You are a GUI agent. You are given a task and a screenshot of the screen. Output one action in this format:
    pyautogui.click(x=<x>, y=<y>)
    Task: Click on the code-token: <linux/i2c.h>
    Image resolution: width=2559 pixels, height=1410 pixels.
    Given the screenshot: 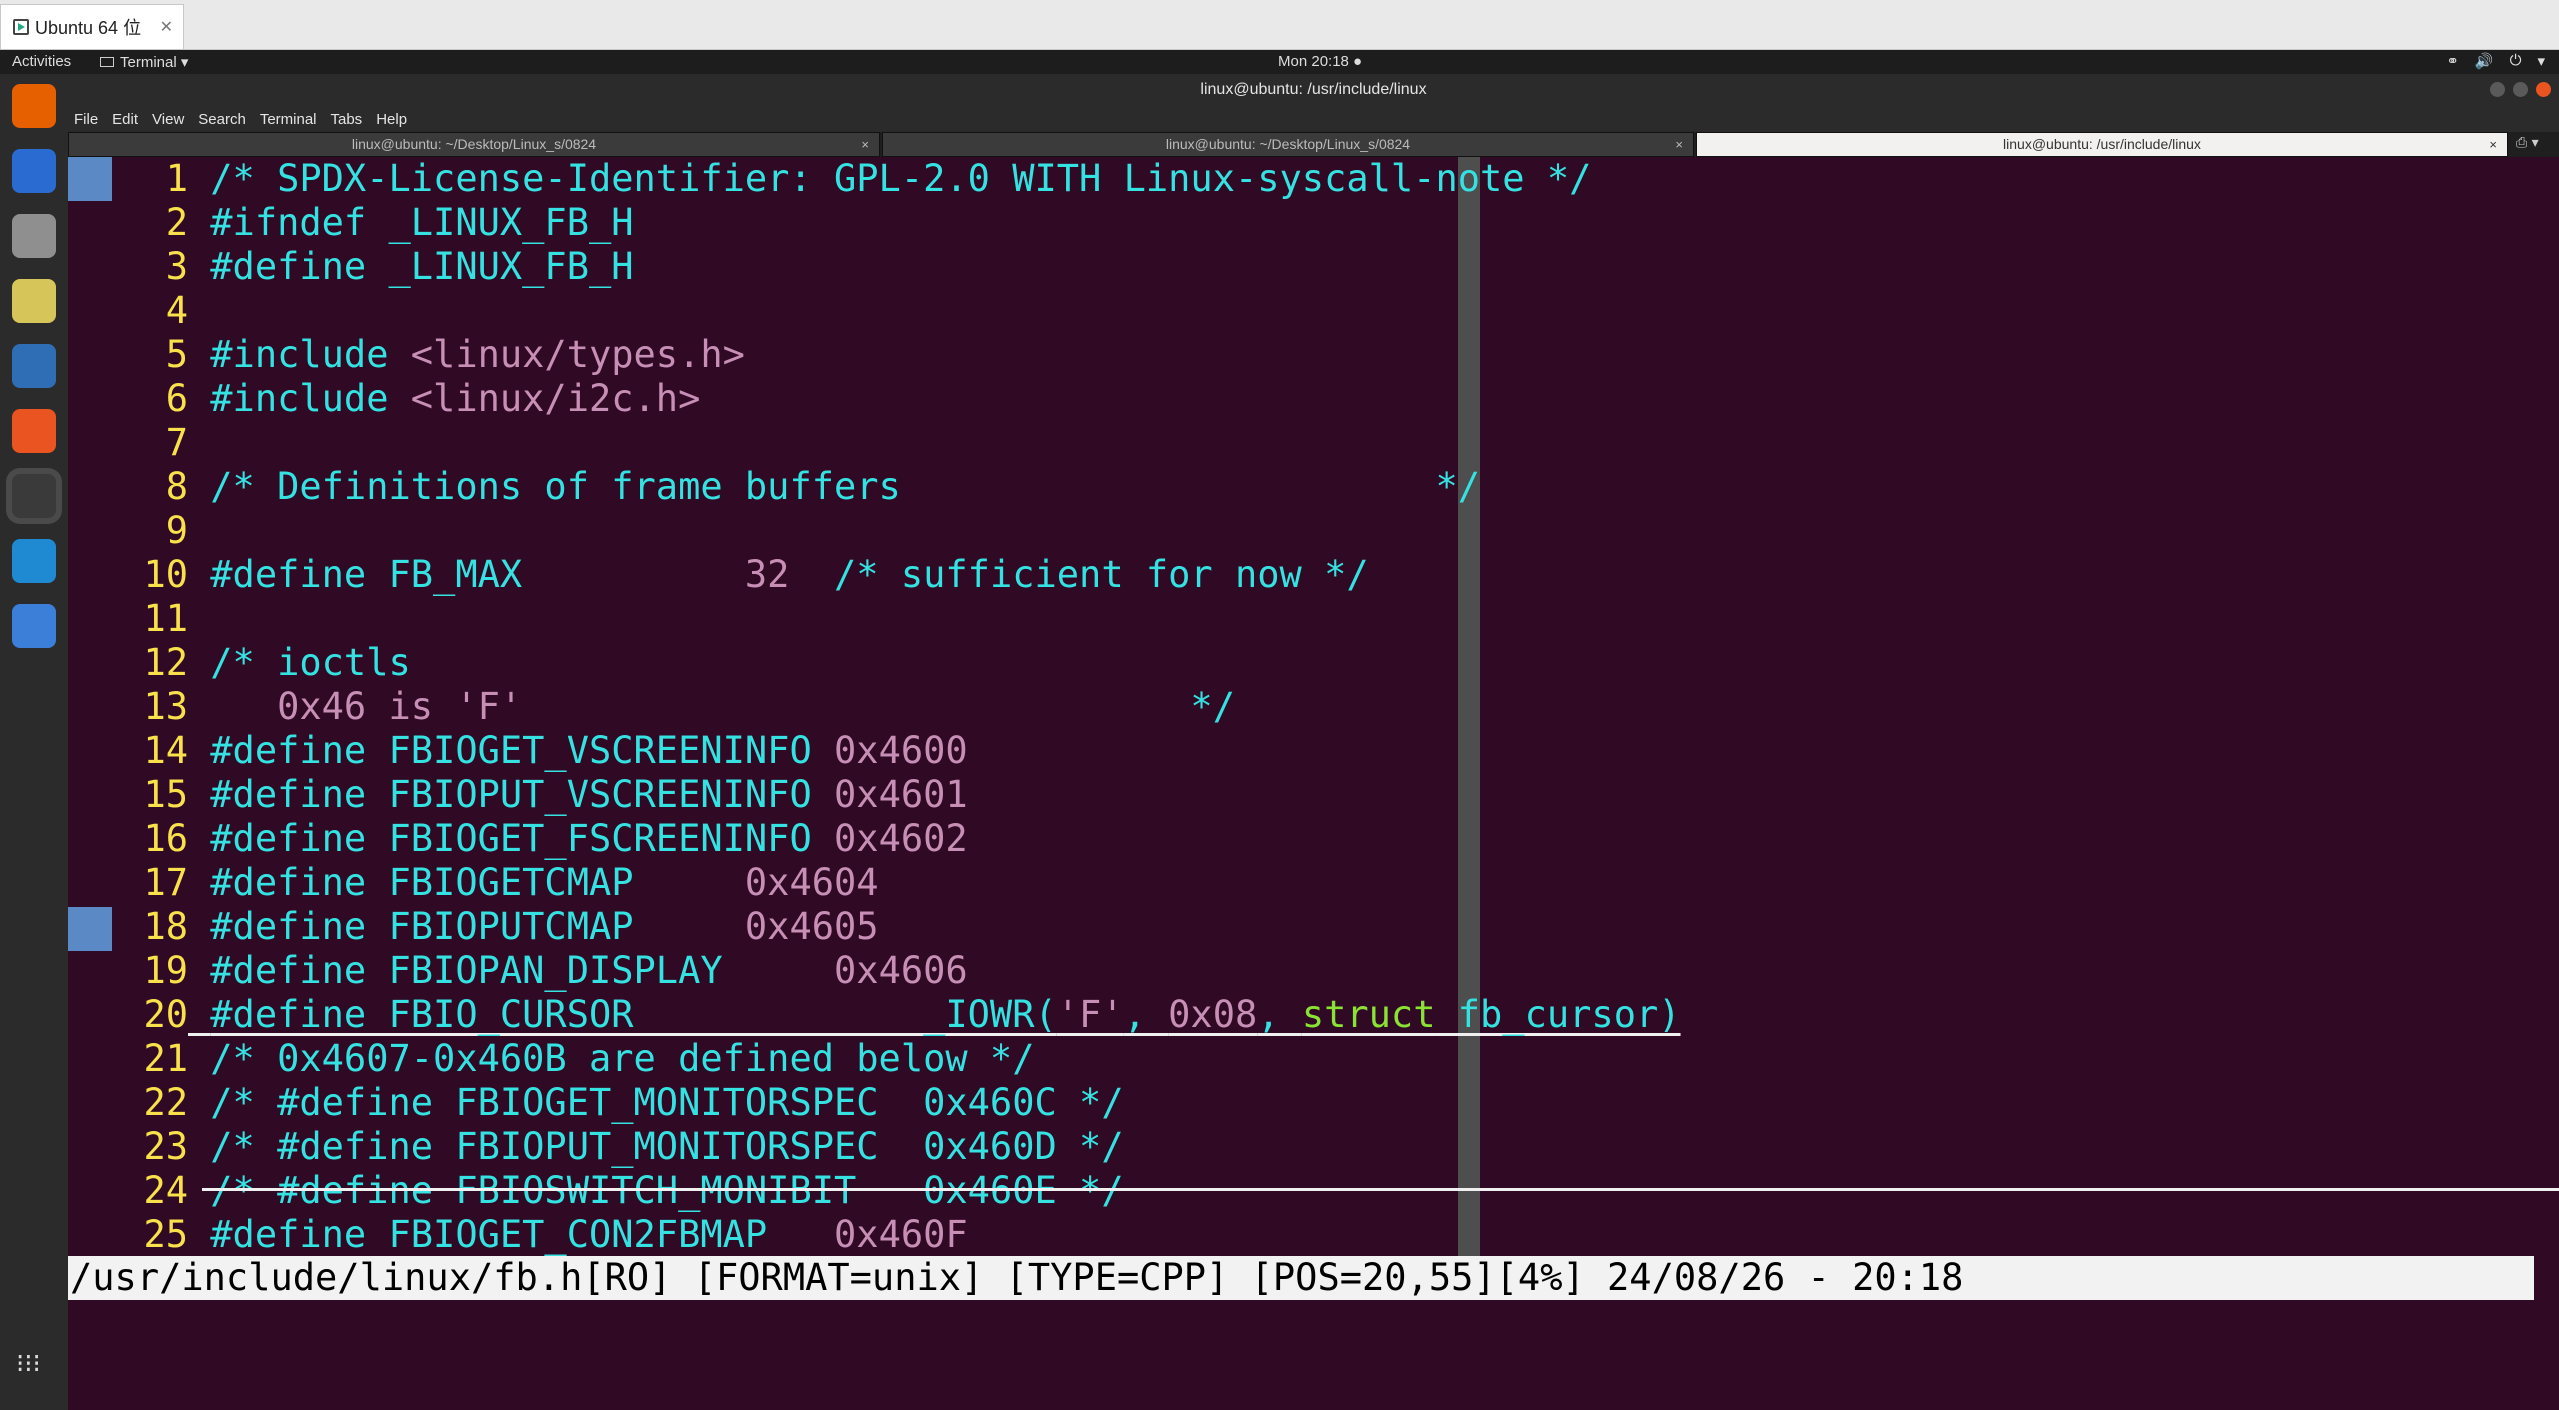 What is the action you would take?
    pyautogui.click(x=555, y=398)
    